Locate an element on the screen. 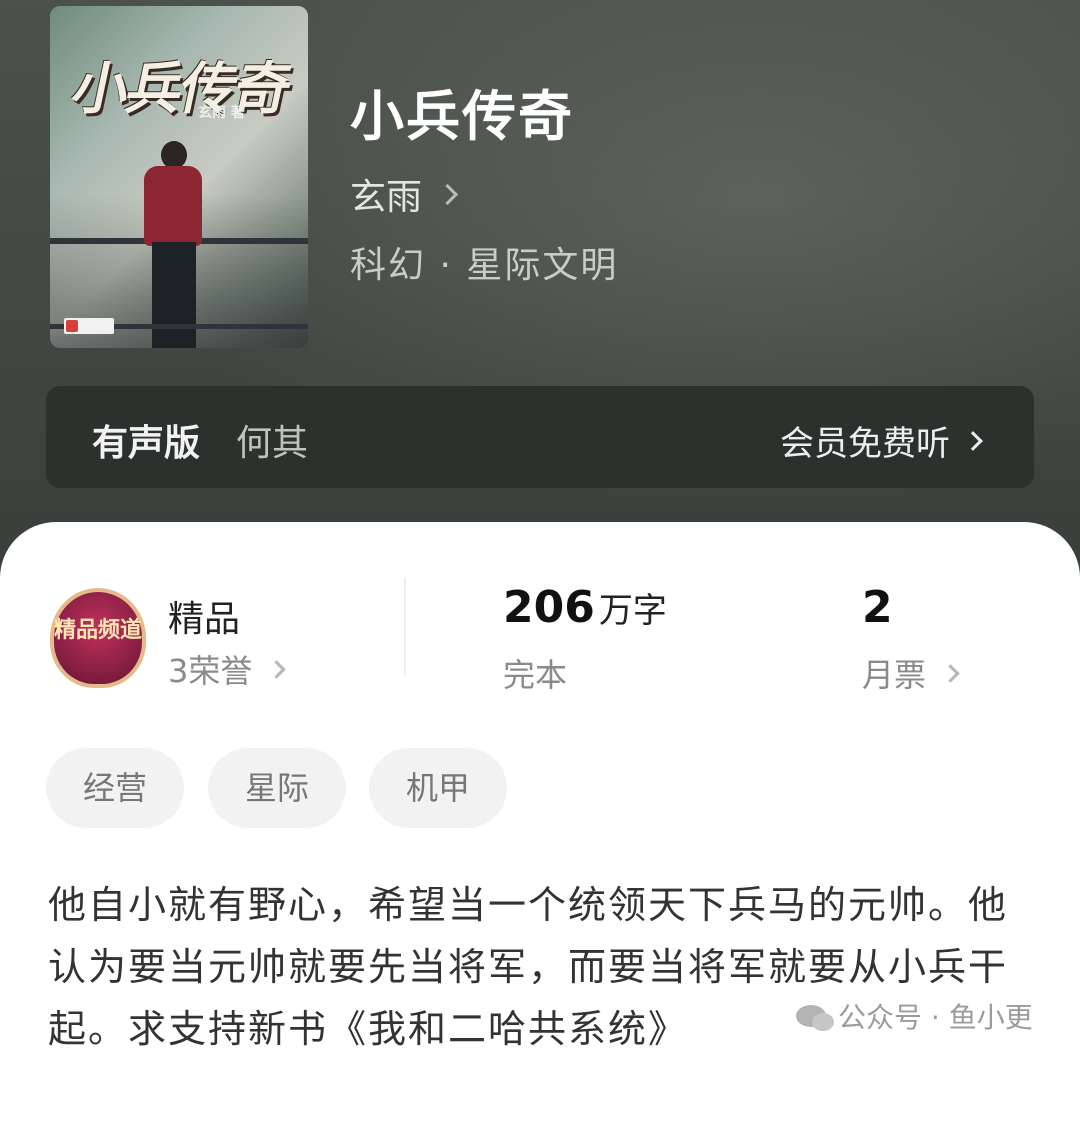 This screenshot has height=1122, width=1080. free-listen-label: 会员免费听 is located at coordinates (865, 444).